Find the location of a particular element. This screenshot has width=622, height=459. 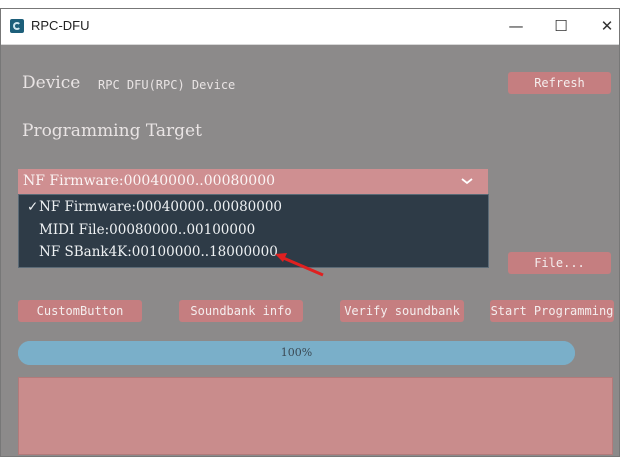

programming-target-selected: NF Firmware:00040000..00080000 is located at coordinates (149, 181).